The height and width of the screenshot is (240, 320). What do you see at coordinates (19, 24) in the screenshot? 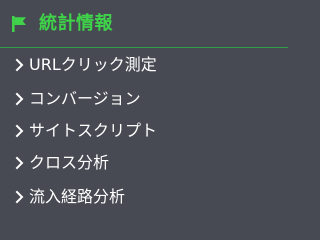
I see `flag-icon` at bounding box center [19, 24].